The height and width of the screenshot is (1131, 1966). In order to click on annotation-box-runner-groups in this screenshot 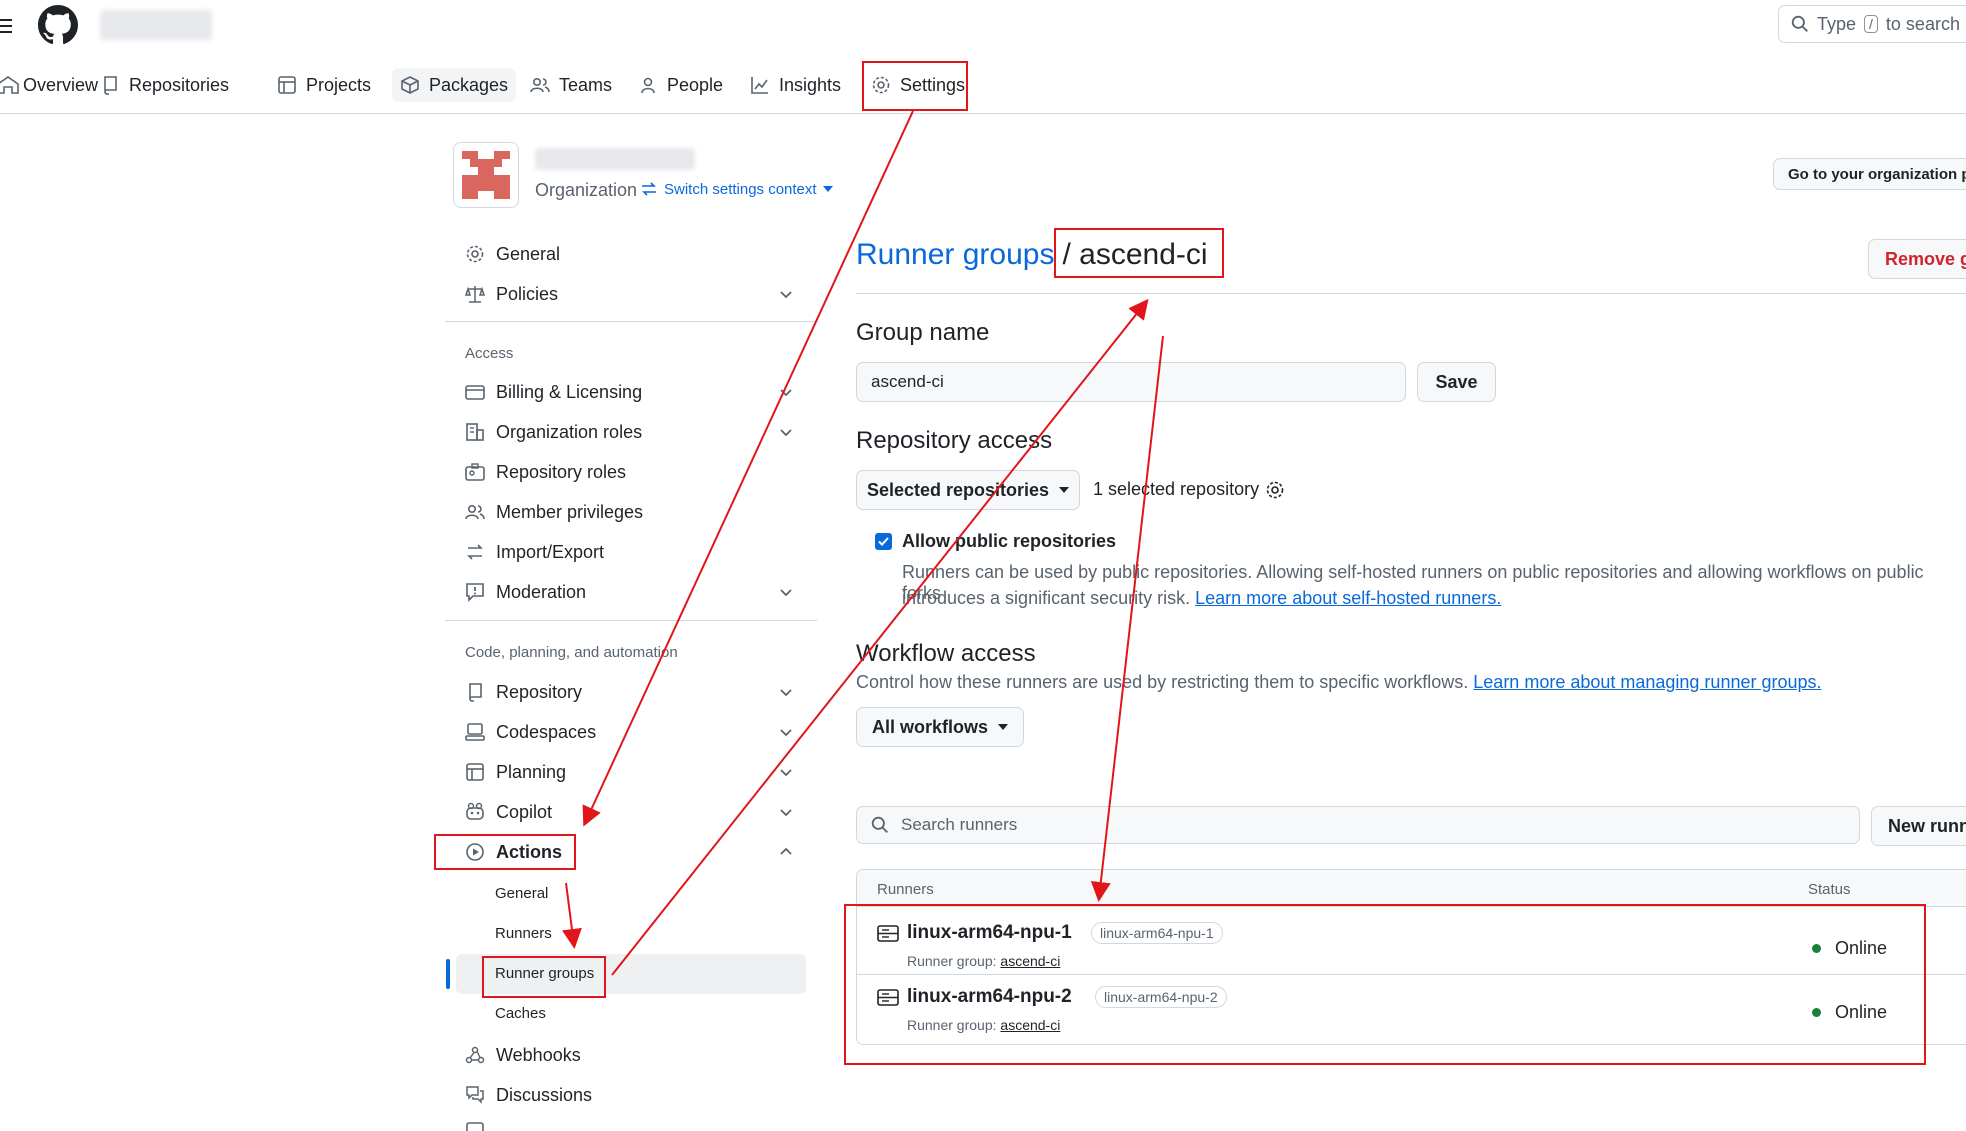, I will do `click(544, 977)`.